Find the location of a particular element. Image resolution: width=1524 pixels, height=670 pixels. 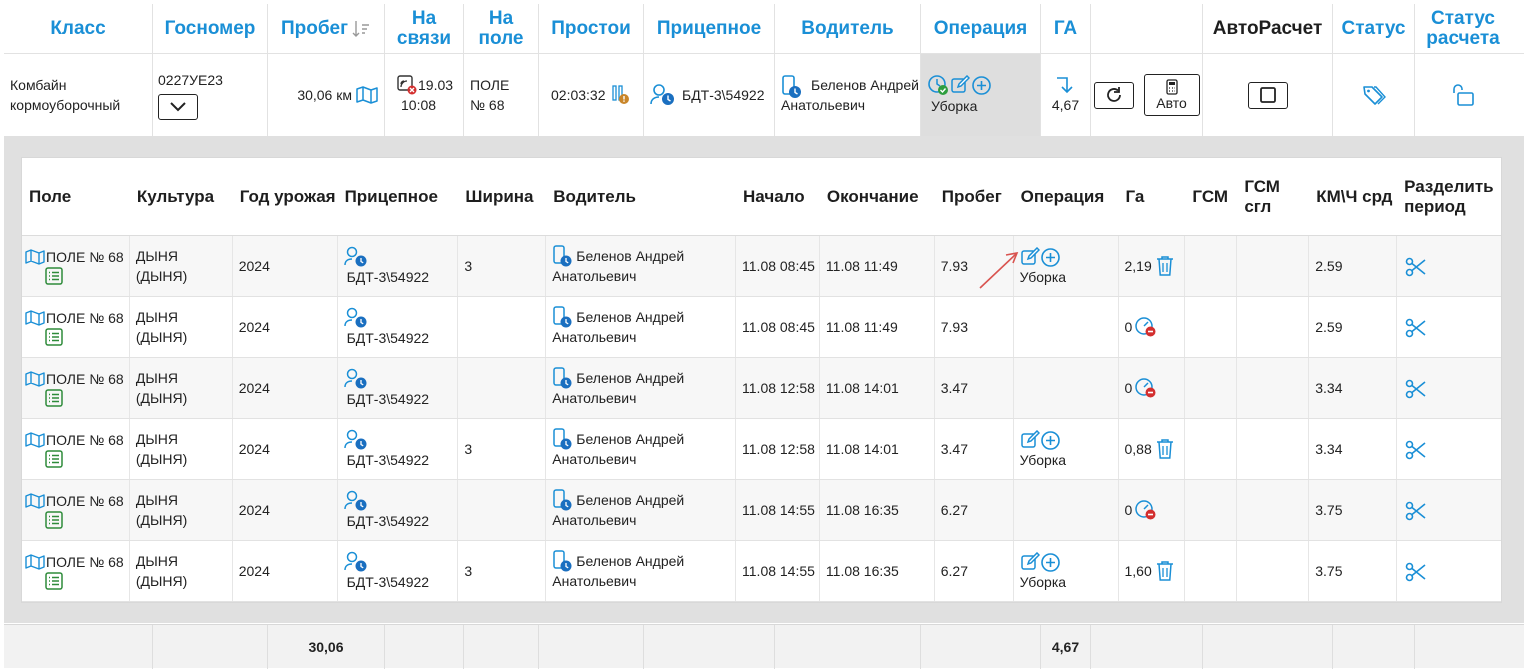

col-idle: Простои is located at coordinates (591, 29).